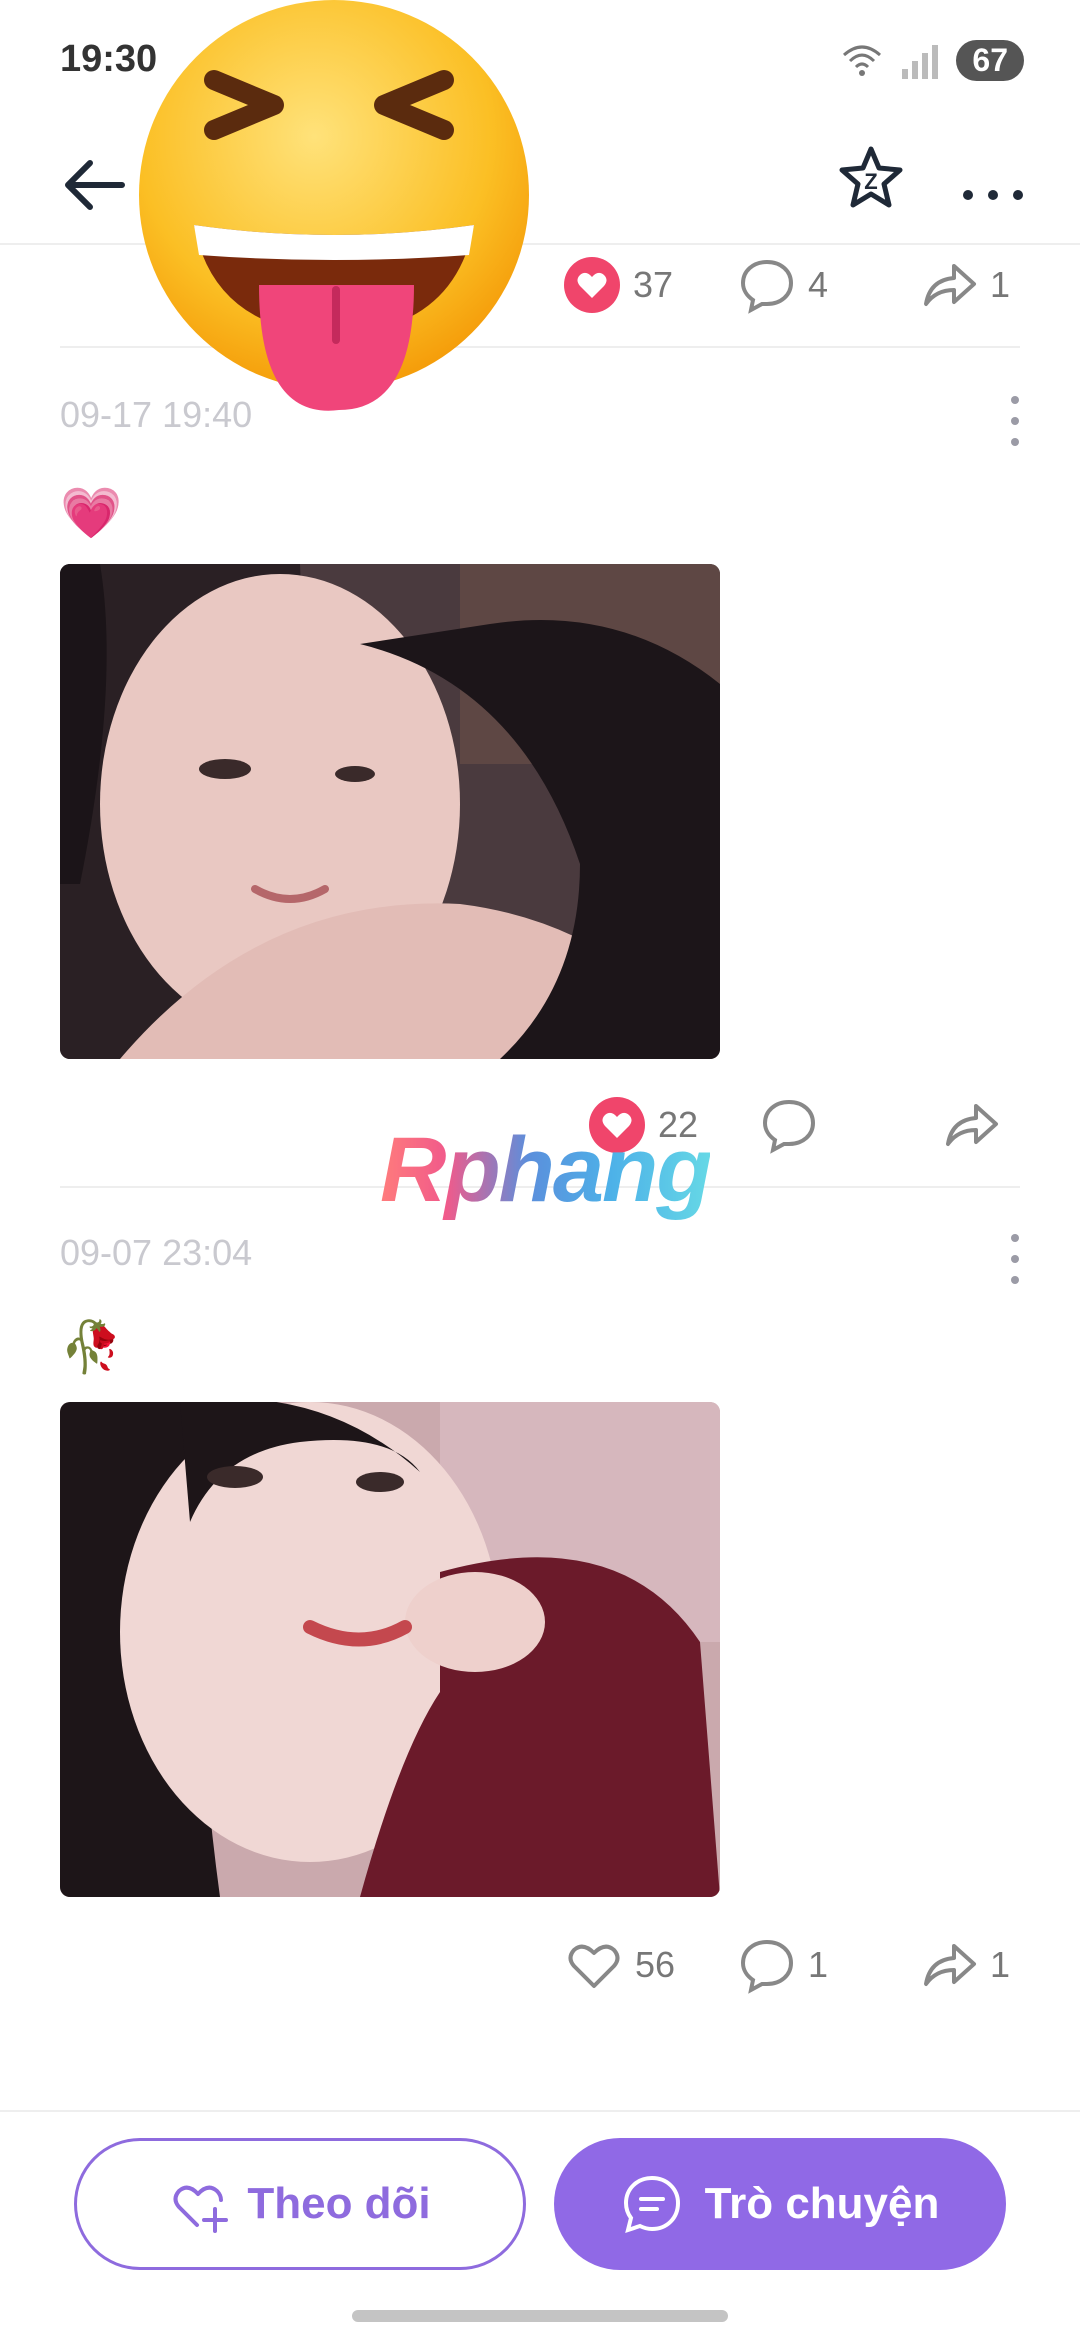  What do you see at coordinates (334, 205) in the screenshot?
I see `tongue-out-emoji-sticker` at bounding box center [334, 205].